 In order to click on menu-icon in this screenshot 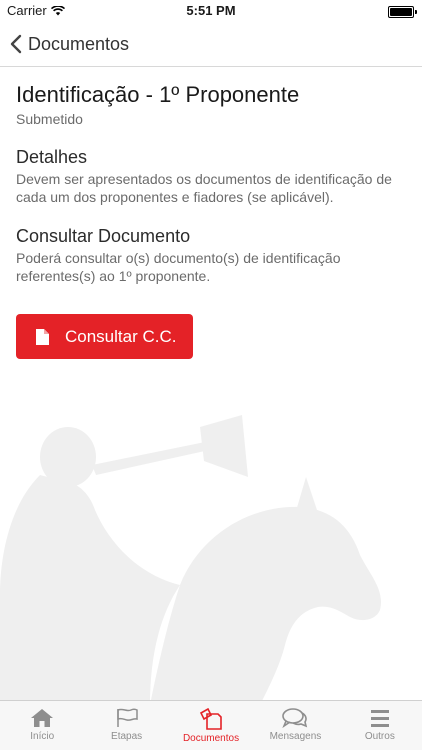, I will do `click(379, 718)`.